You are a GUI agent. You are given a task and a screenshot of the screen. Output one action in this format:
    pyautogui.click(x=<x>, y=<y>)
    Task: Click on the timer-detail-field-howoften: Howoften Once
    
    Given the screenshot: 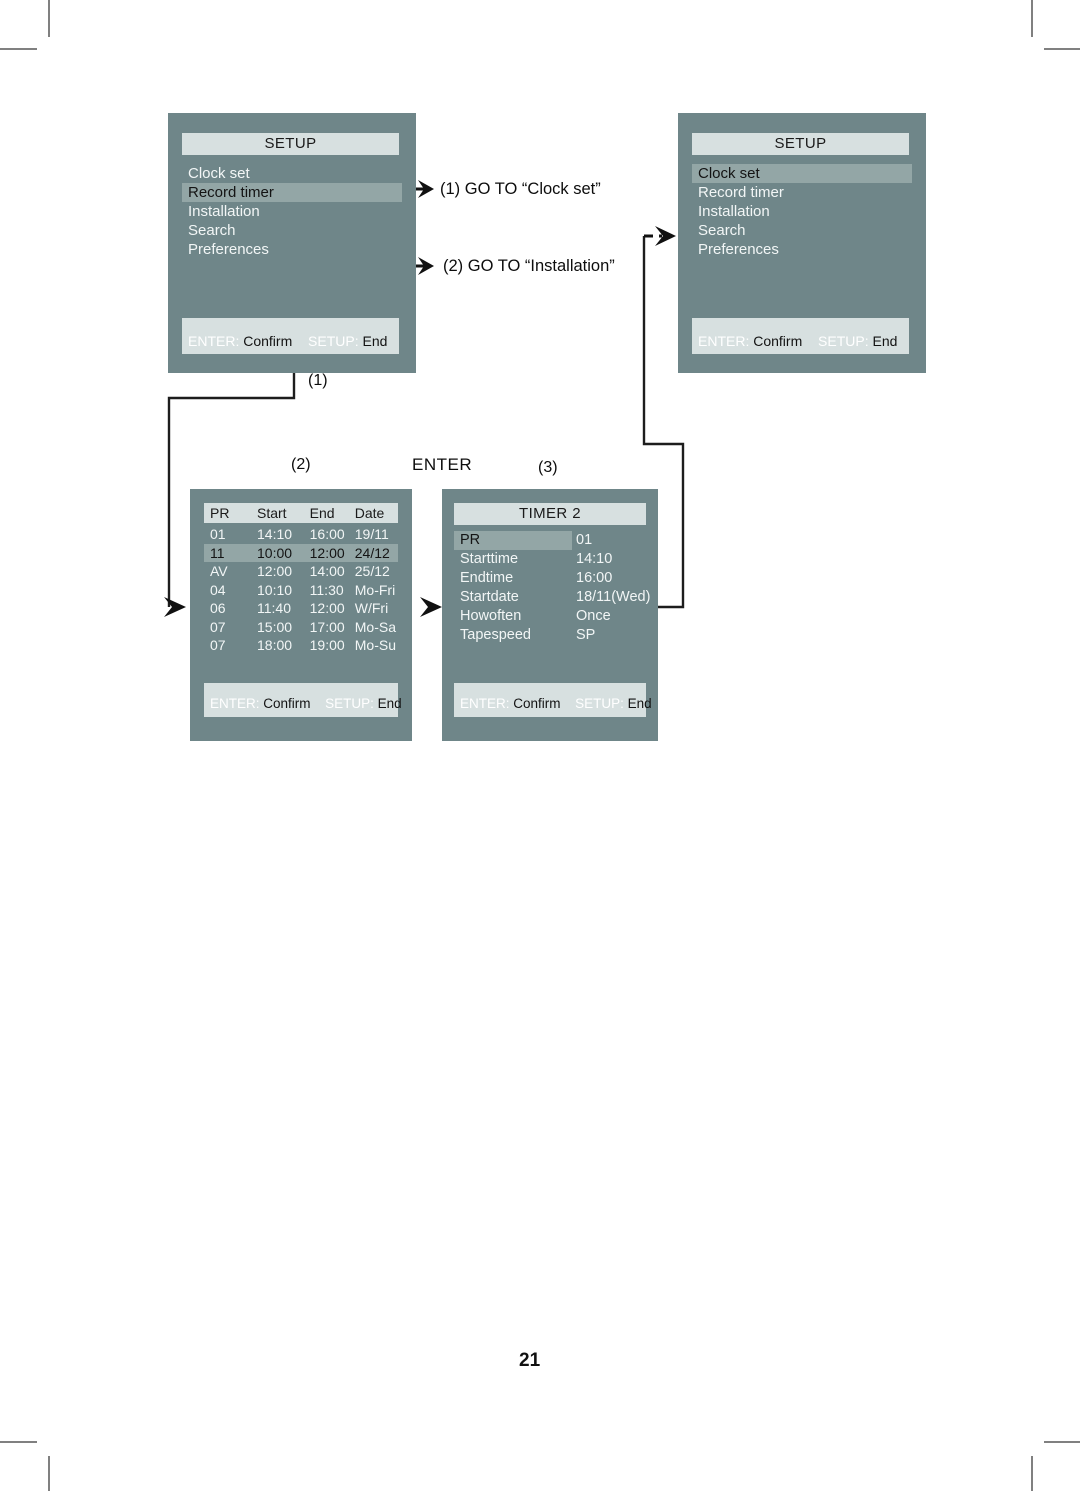 What is the action you would take?
    pyautogui.click(x=550, y=616)
    